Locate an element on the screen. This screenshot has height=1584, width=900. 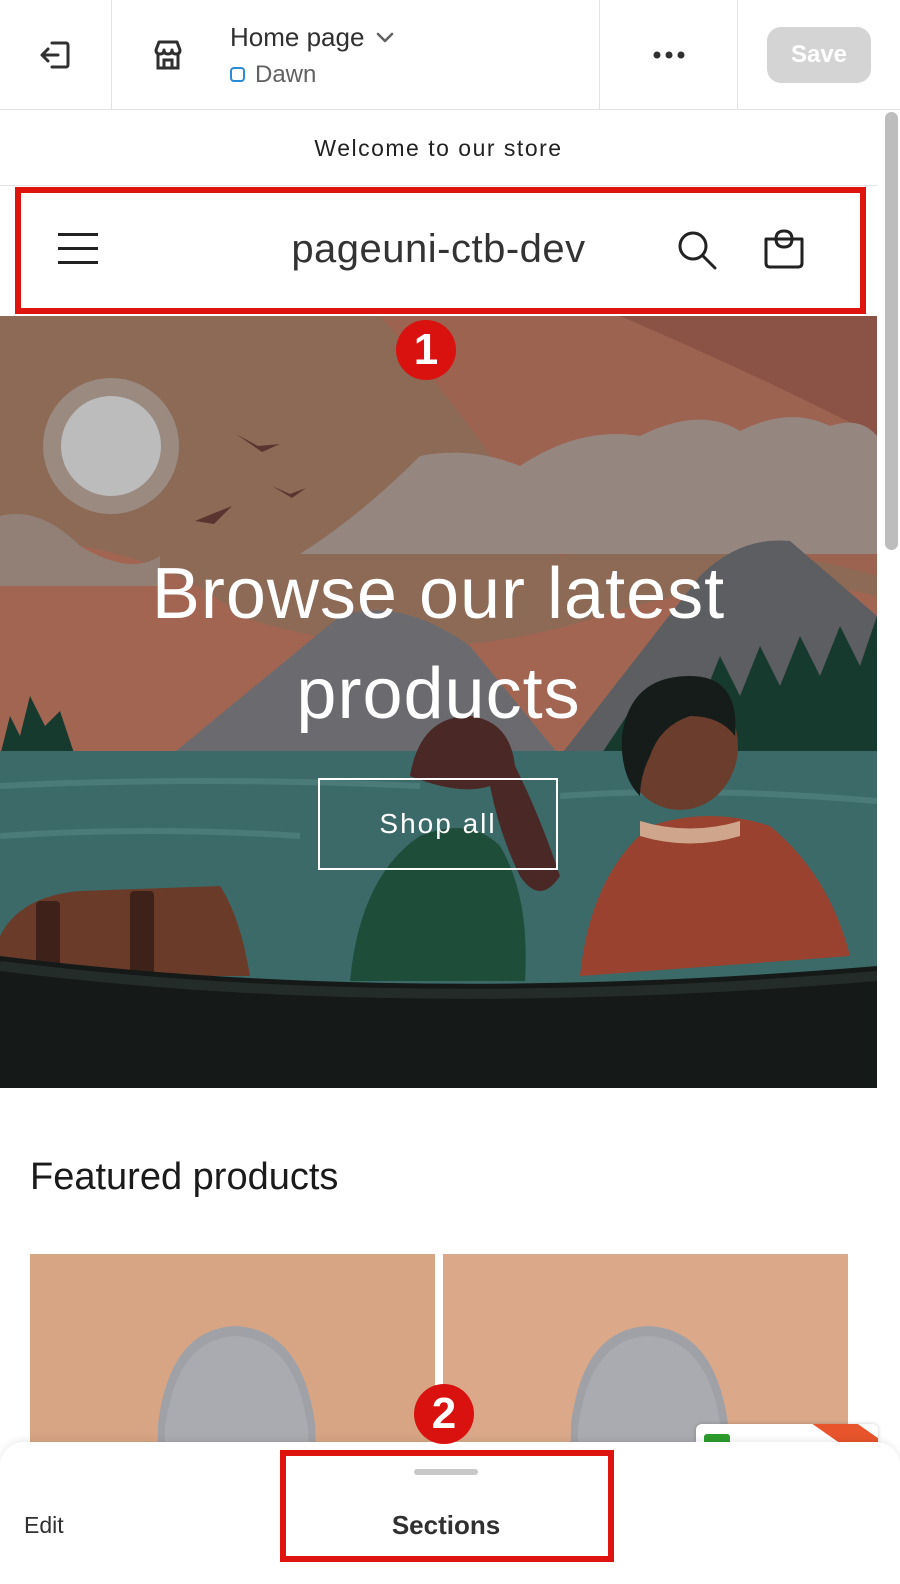
drag-handle is located at coordinates (446, 1472).